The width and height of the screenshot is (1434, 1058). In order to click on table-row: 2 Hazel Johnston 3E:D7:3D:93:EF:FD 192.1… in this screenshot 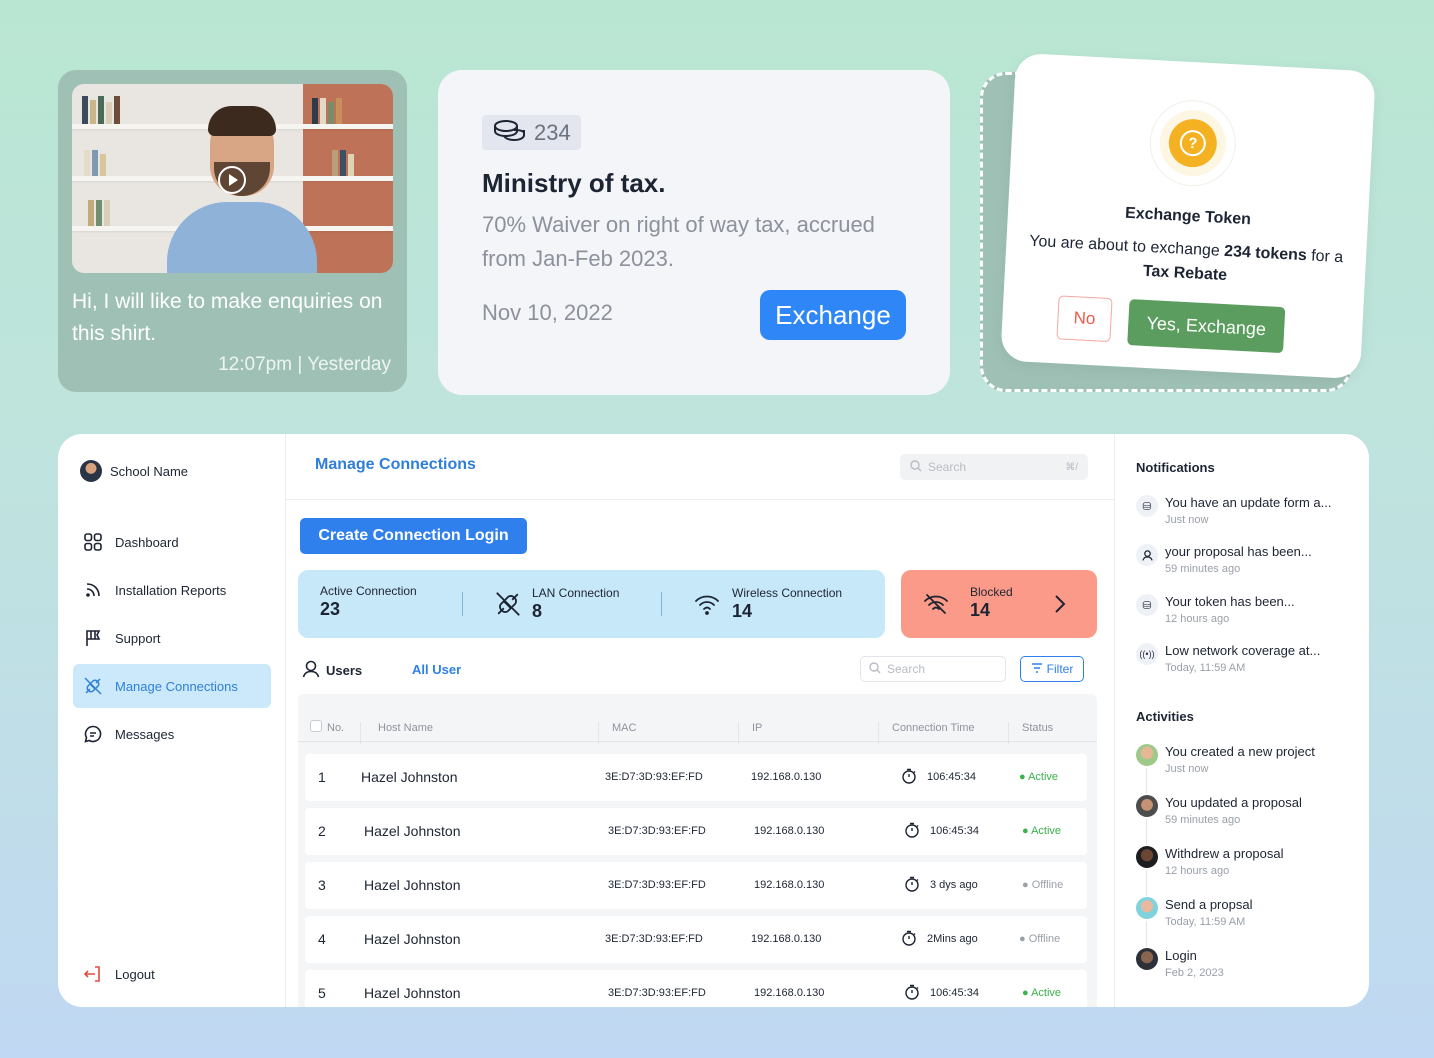, I will do `click(696, 831)`.